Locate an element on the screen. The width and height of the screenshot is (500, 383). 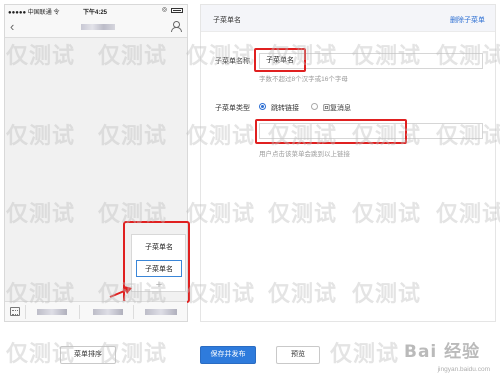
editor-header: 子菜单名 删除子菜单 is located at coordinates (348, 18).